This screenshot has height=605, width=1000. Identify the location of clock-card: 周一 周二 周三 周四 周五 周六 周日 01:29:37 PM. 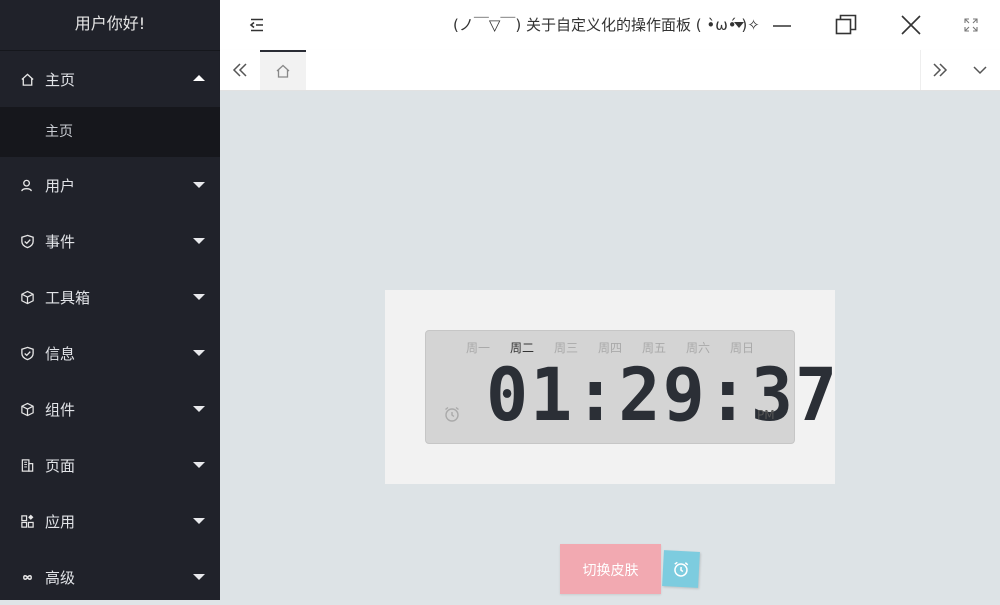
(611, 387).